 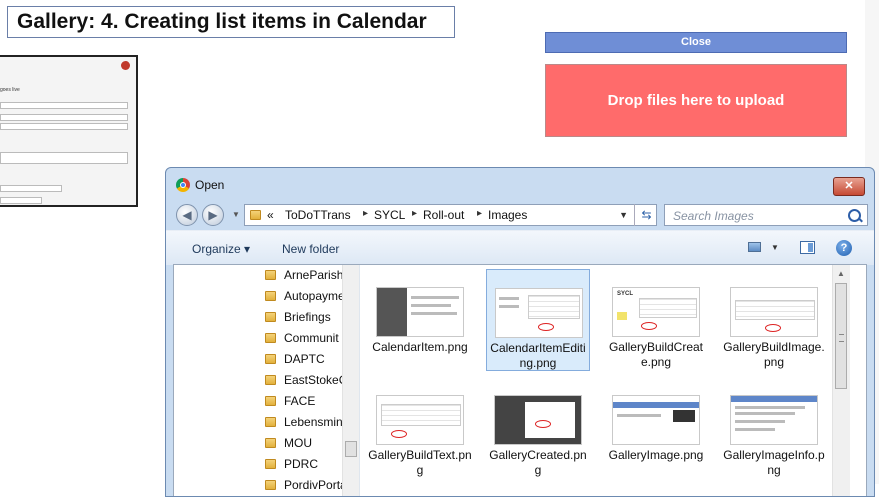 I want to click on file-name: GalleryBuildImage.png, so click(x=774, y=354).